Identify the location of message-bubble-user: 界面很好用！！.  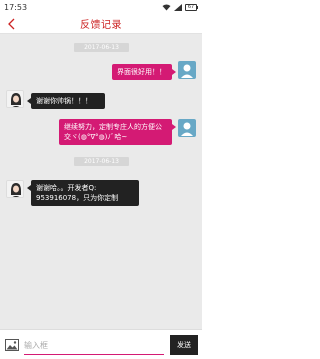
(144, 72).